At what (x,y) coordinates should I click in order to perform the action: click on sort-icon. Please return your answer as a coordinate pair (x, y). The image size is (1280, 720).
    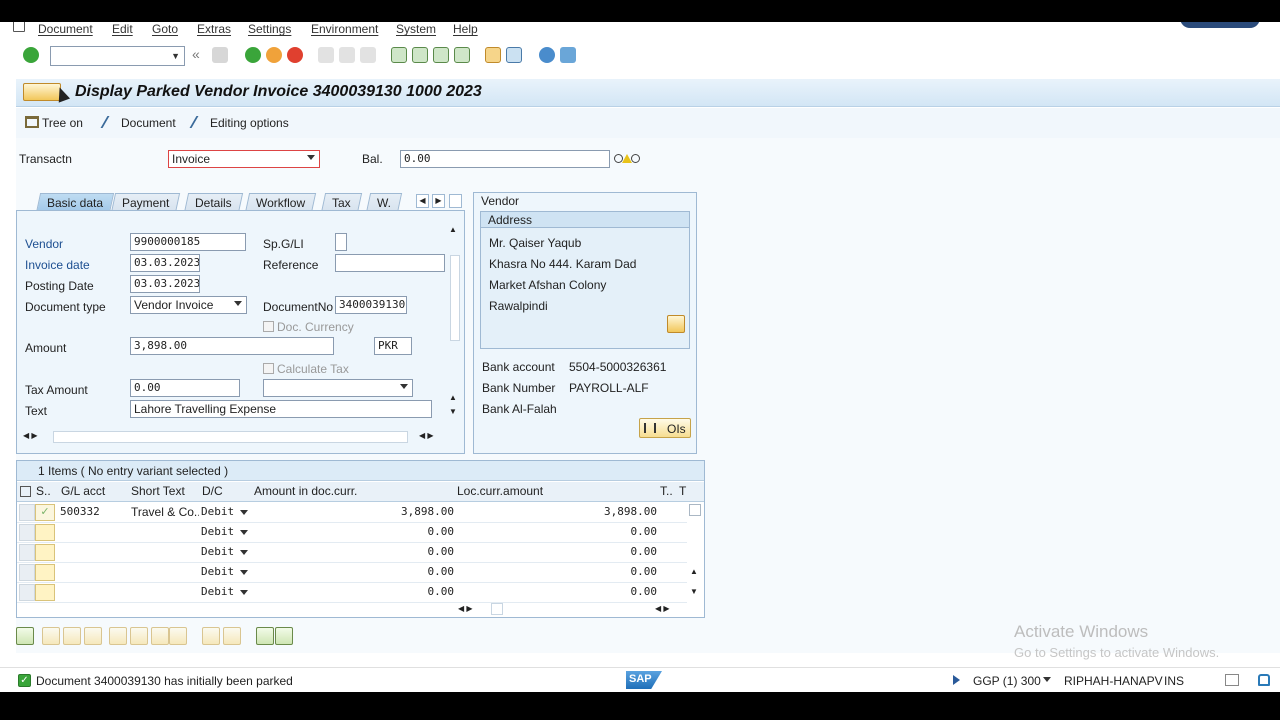
    Looking at the image, I should click on (265, 636).